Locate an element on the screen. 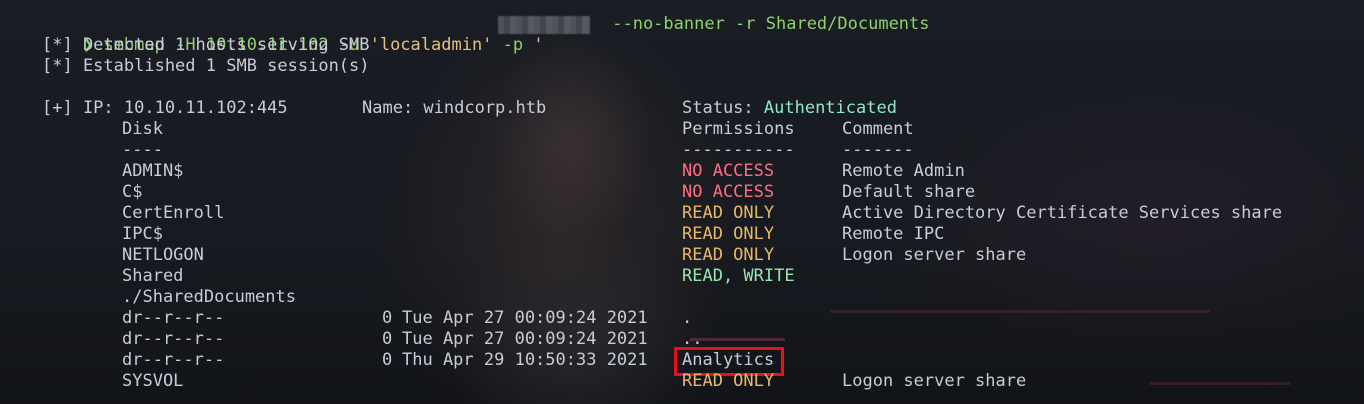 This screenshot has height=404, width=1364. message-line: [*] Detected 1 hosts serving SMB is located at coordinates (206, 45).